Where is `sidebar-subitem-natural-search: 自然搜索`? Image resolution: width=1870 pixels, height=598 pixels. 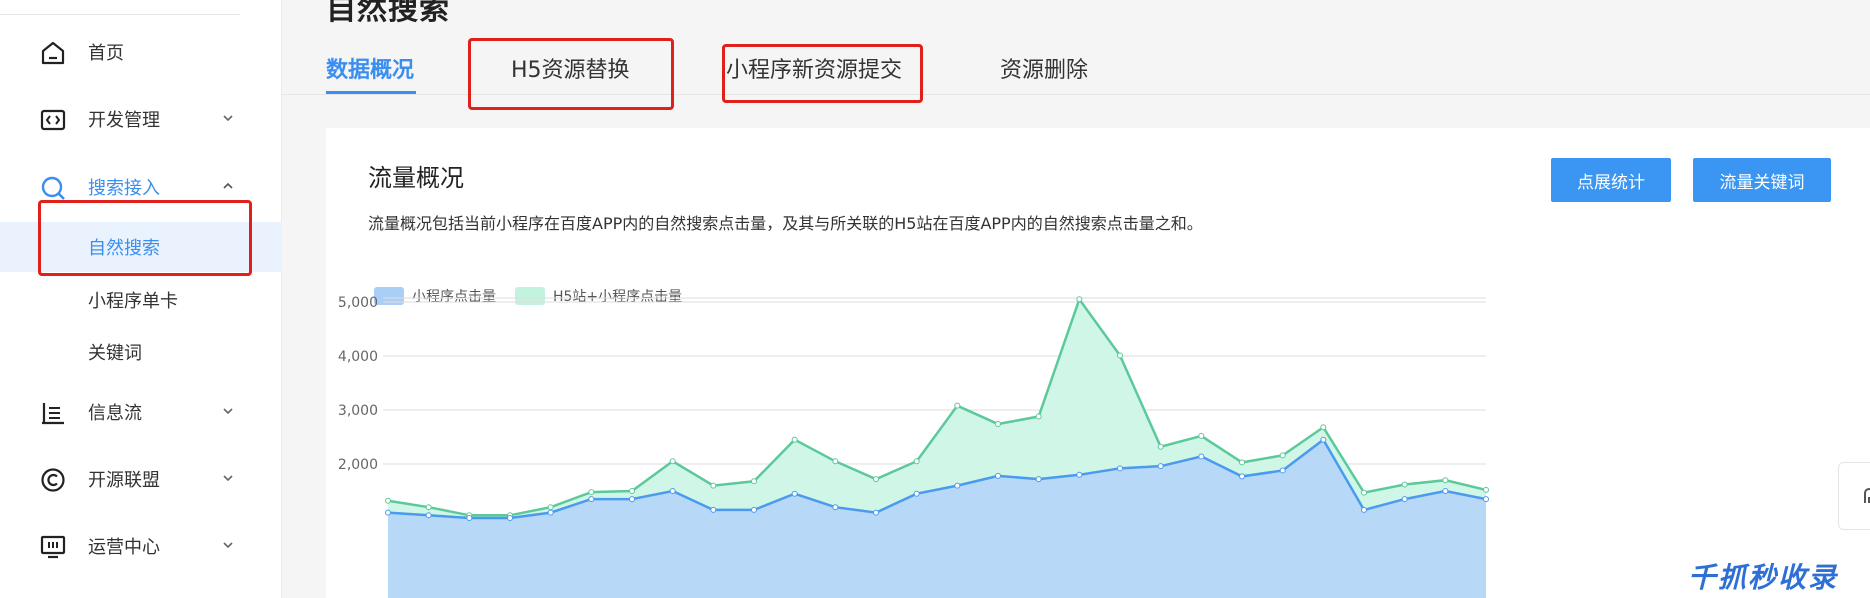
sidebar-subitem-natural-search: 自然搜索 is located at coordinates (141, 247).